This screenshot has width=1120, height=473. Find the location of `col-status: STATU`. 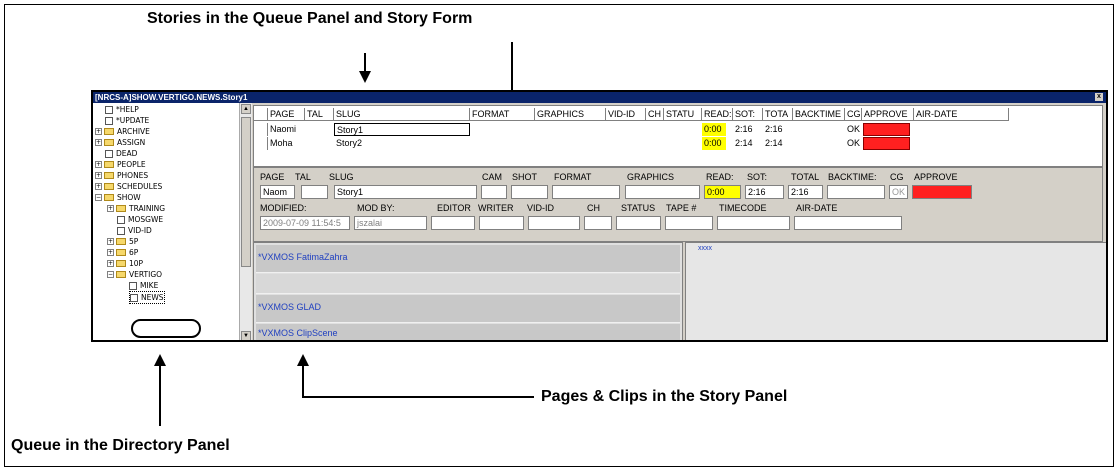

col-status: STATU is located at coordinates (683, 114).